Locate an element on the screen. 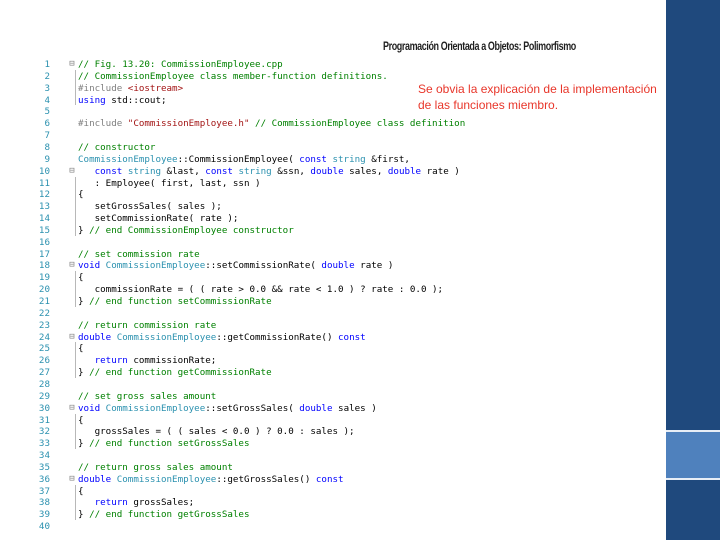 Image resolution: width=720 pixels, height=540 pixels. line-number: 17 is located at coordinates (44, 254).